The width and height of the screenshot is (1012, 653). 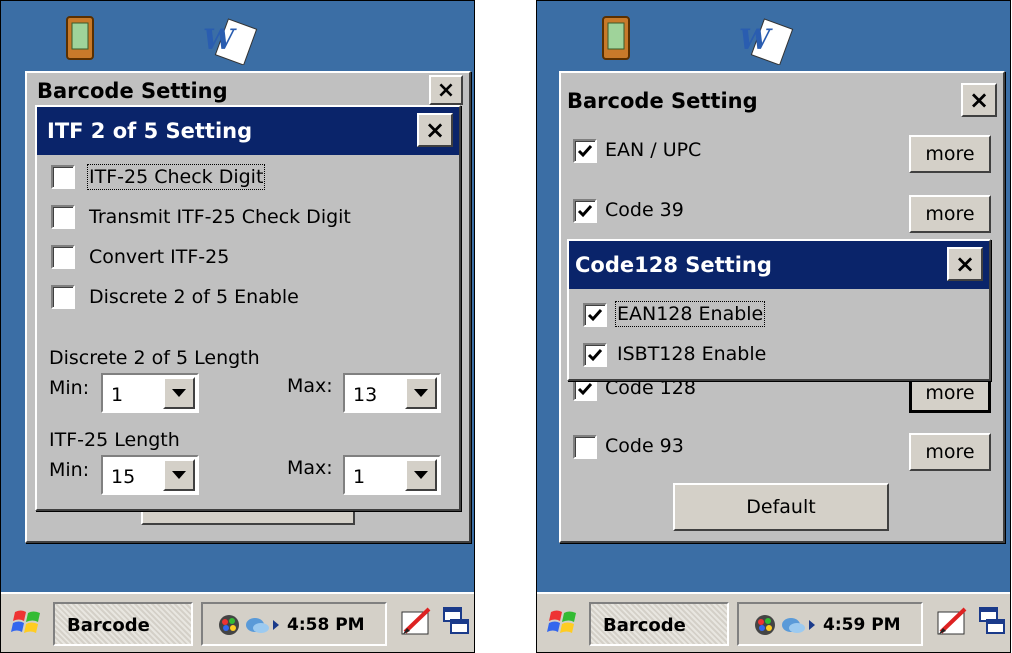 I want to click on system-tray: 4:58 PM, so click(x=294, y=624).